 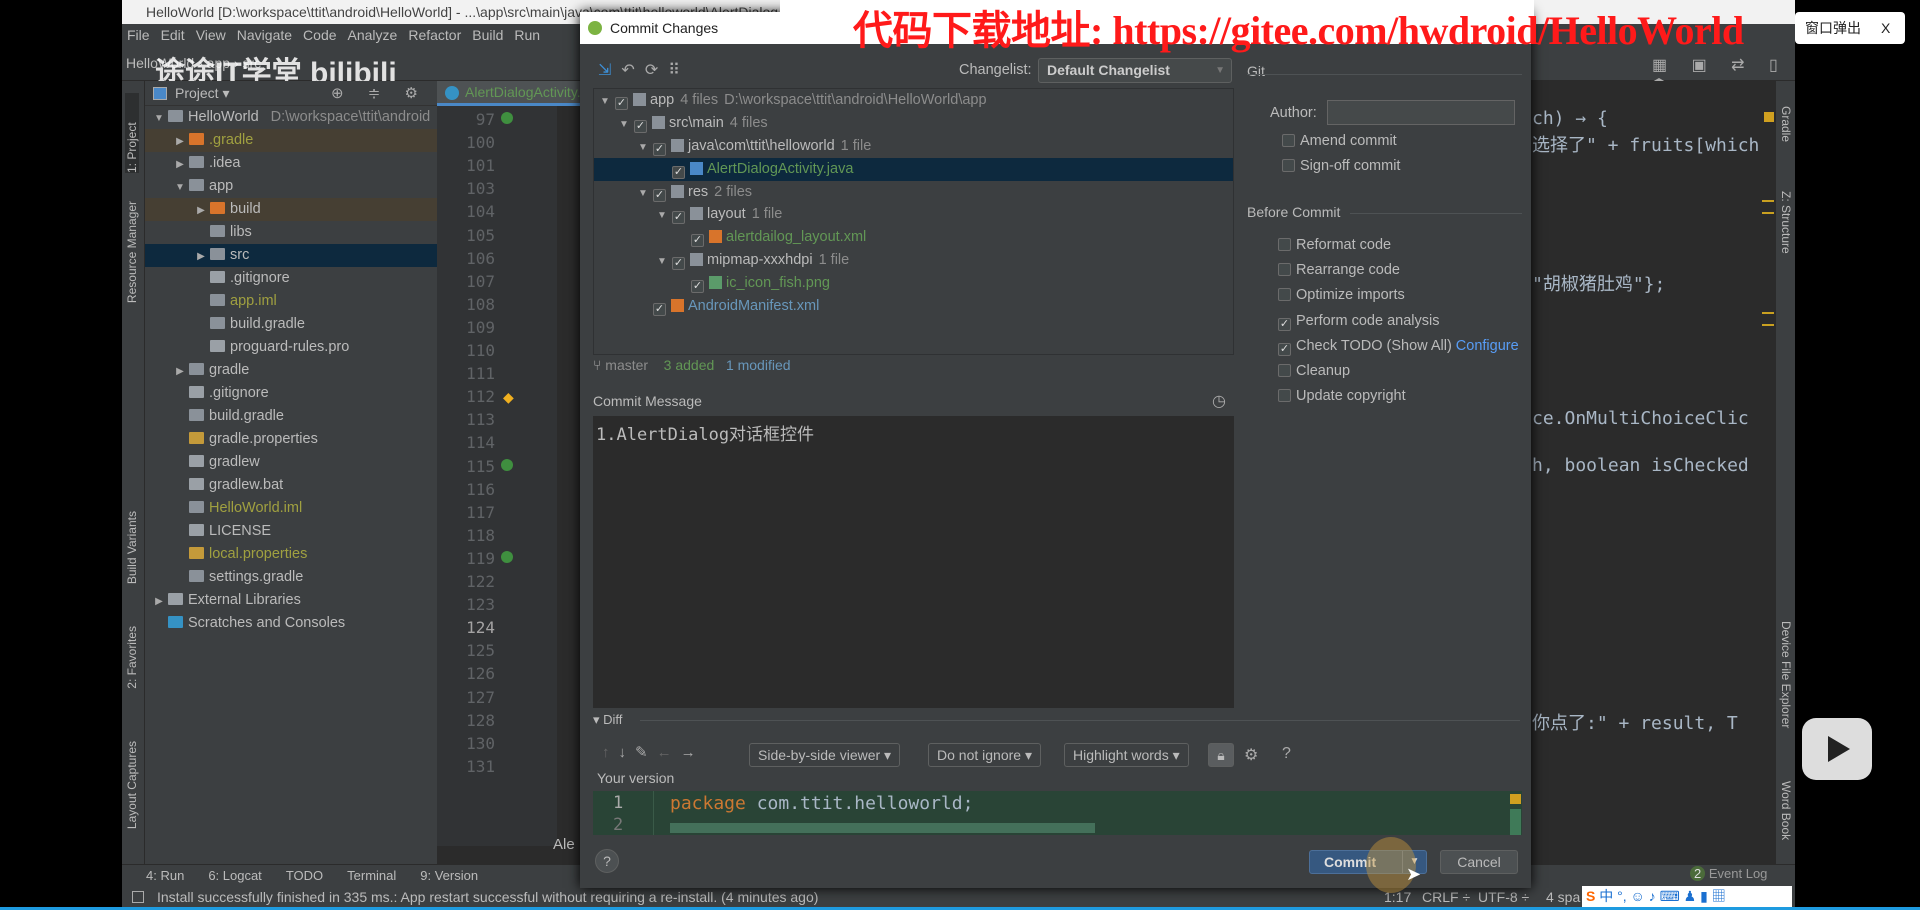 What do you see at coordinates (449, 875) in the screenshot?
I see `tool-tab-version: 9: Version` at bounding box center [449, 875].